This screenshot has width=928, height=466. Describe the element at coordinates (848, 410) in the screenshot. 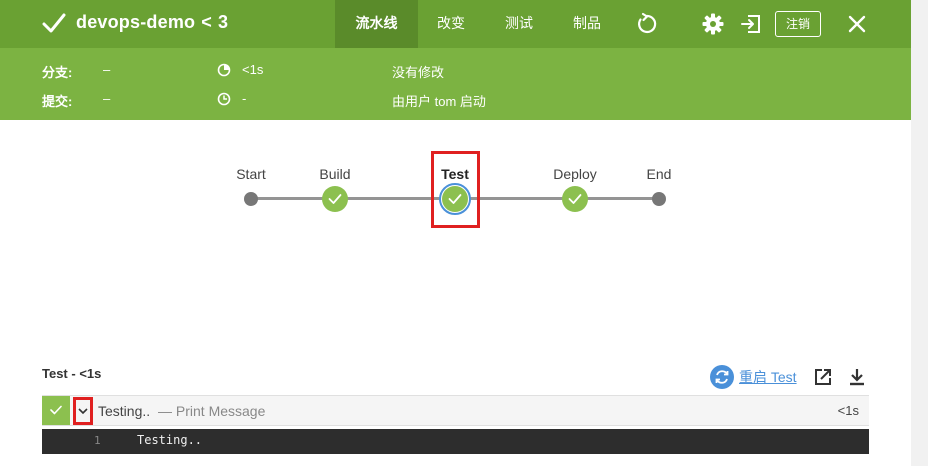

I see `step-duration: <1s` at that location.